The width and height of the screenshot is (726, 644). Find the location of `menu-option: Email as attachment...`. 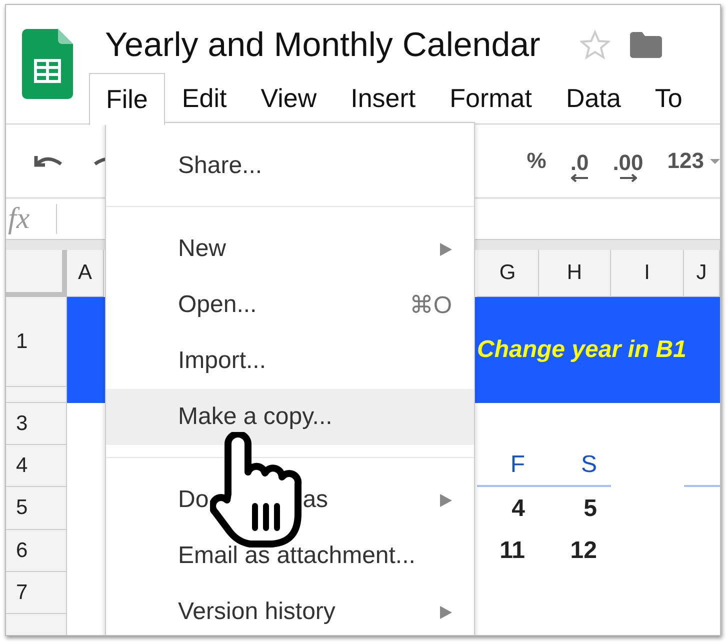

menu-option: Email as attachment... is located at coordinates (290, 556).